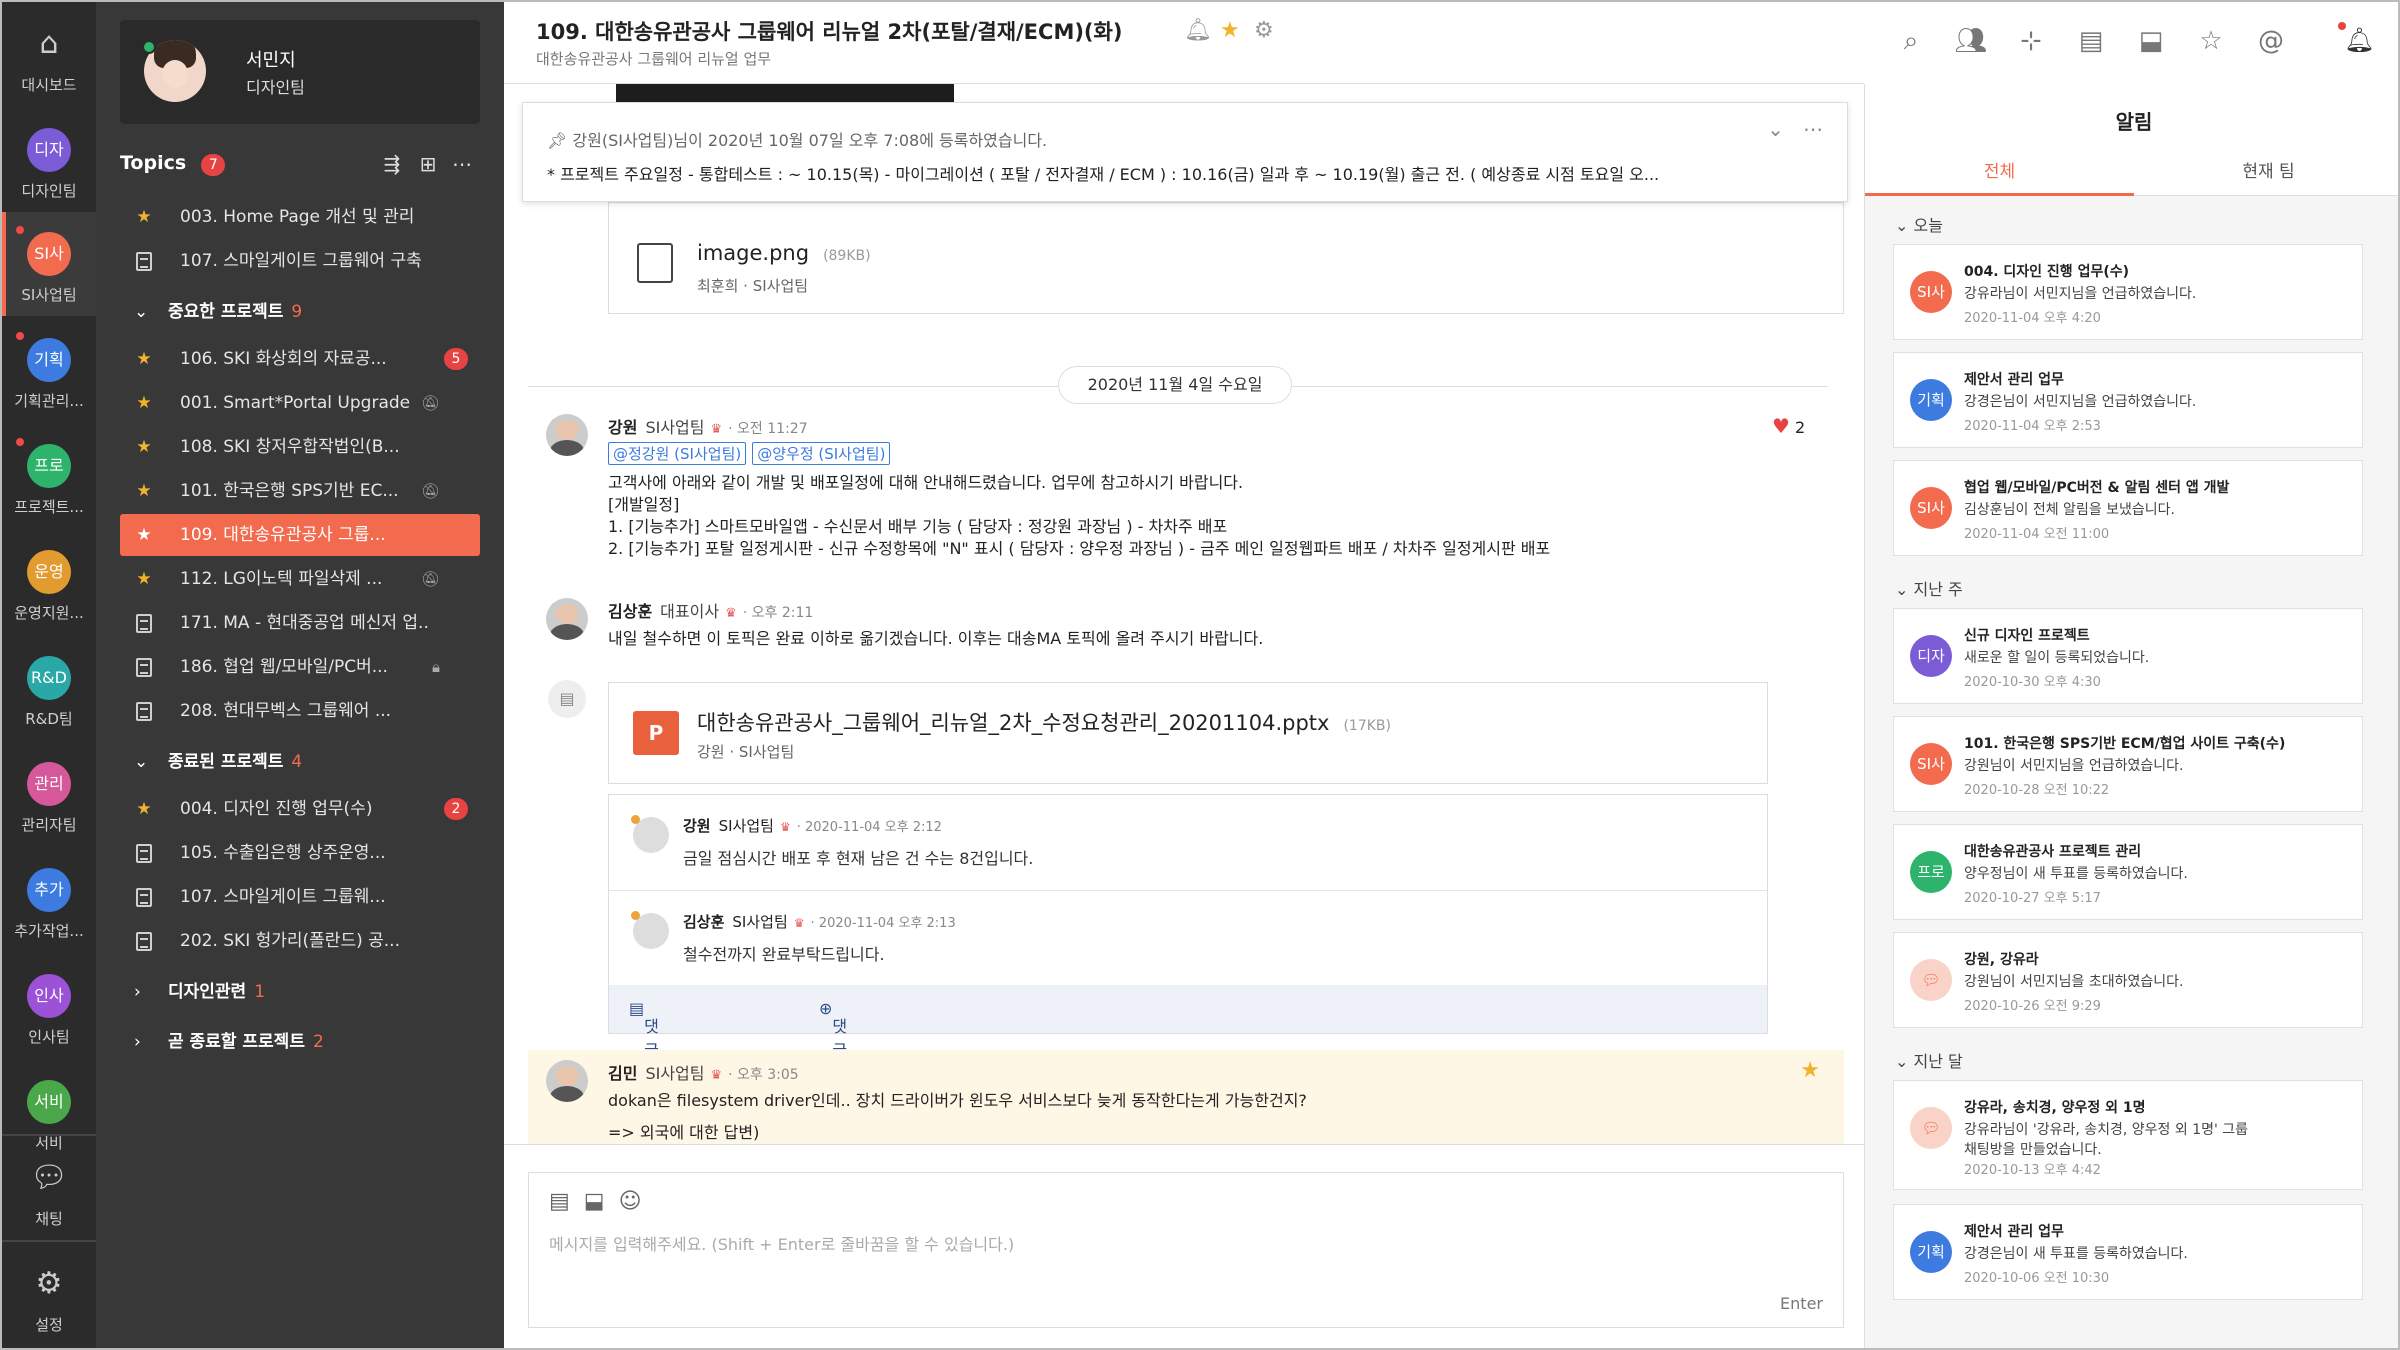  I want to click on members-icon: 👥︎, so click(1971, 41).